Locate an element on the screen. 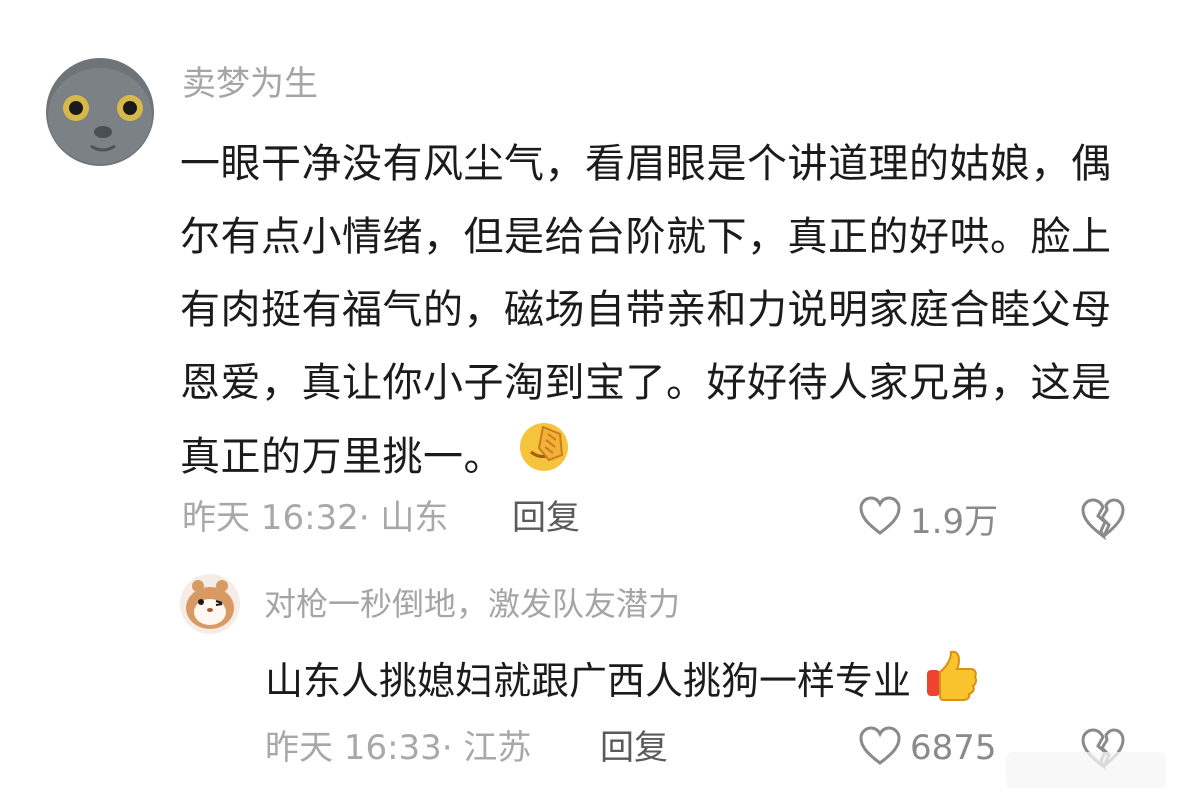  thumbs-up-emoji is located at coordinates (951, 683).